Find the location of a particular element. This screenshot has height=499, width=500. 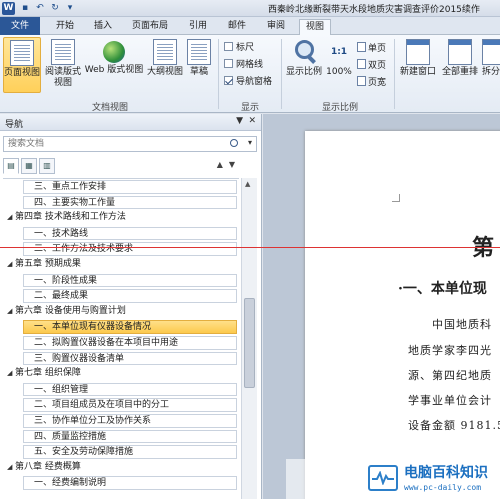

gridlines-checkbox: 网格线 is located at coordinates (243, 65).